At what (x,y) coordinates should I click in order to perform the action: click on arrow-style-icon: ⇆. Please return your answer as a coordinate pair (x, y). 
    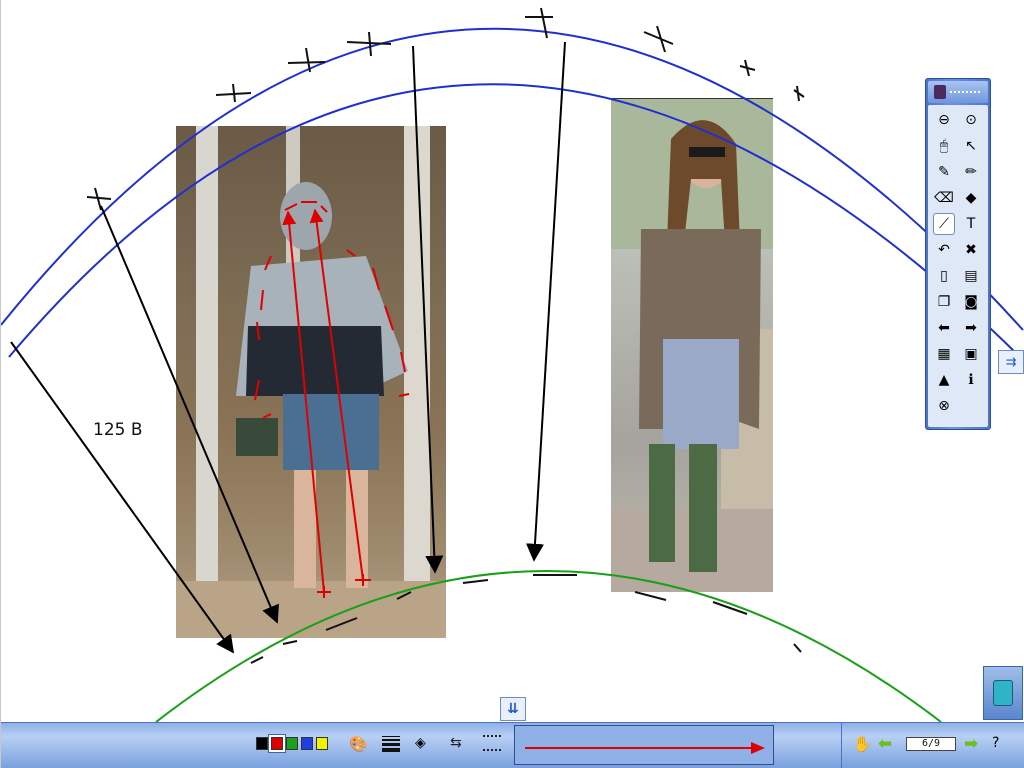
    Looking at the image, I should click on (456, 743).